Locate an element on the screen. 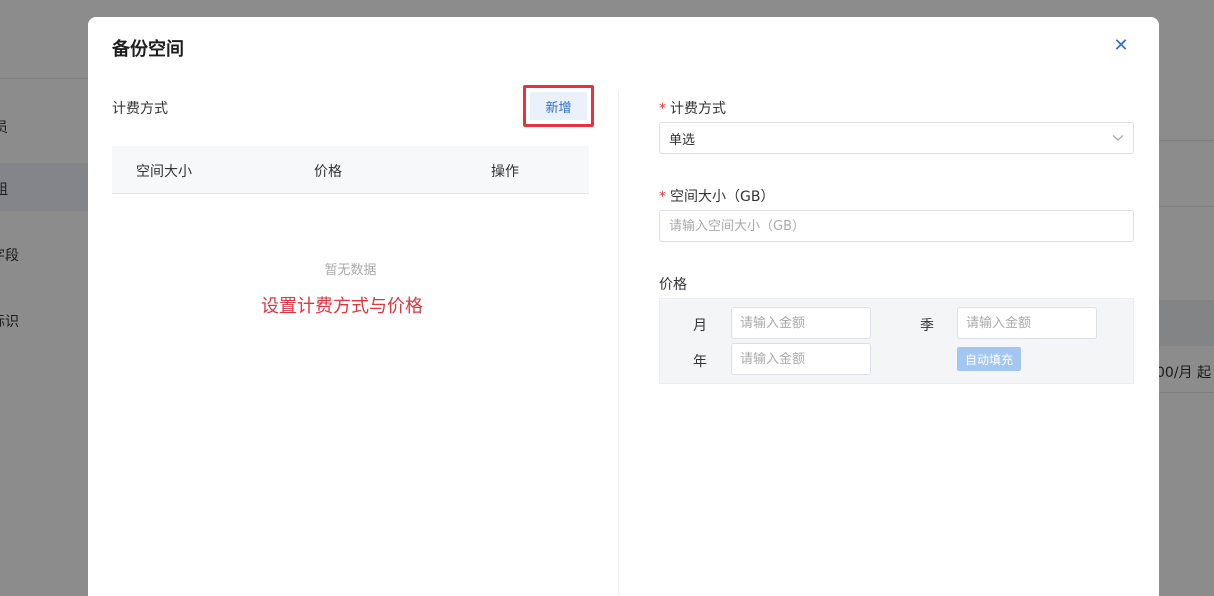  quarter-label: 季 is located at coordinates (927, 326).